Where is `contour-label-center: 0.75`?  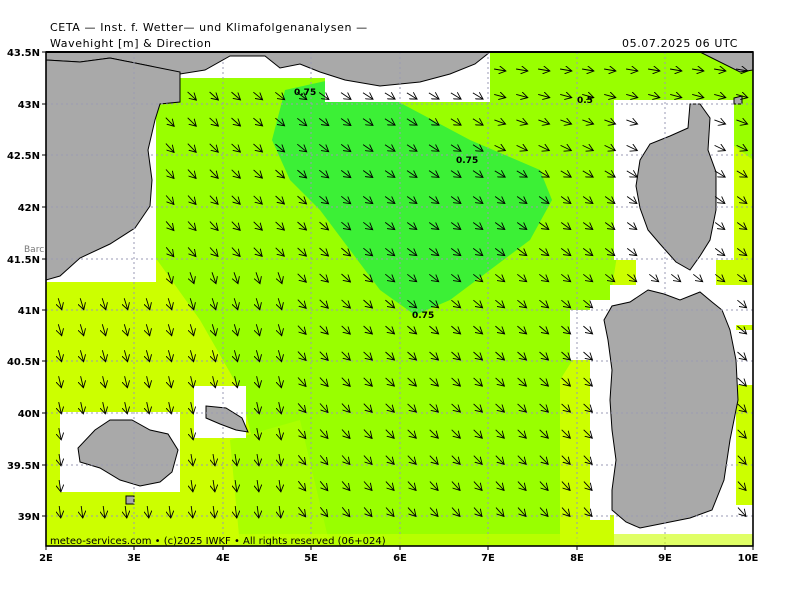
contour-label-center: 0.75 is located at coordinates (467, 161).